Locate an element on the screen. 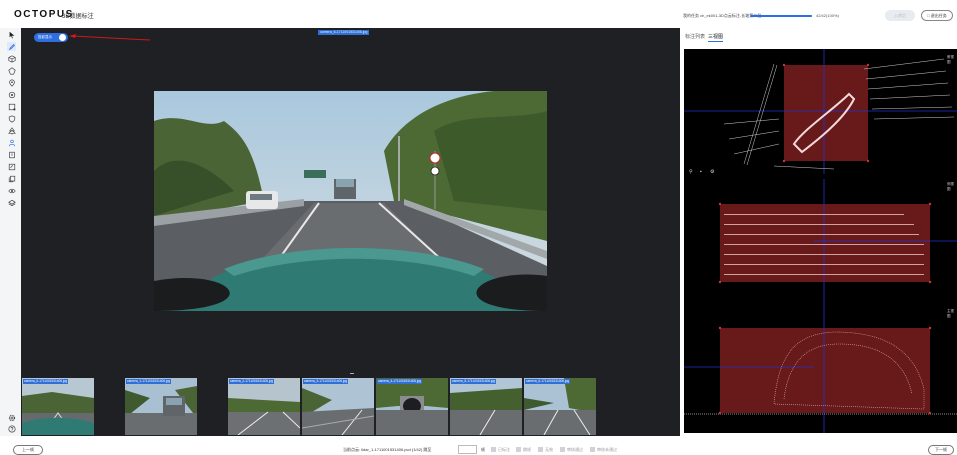 The image size is (957, 455). view-label-front: 主视图 is located at coordinates (950, 313).